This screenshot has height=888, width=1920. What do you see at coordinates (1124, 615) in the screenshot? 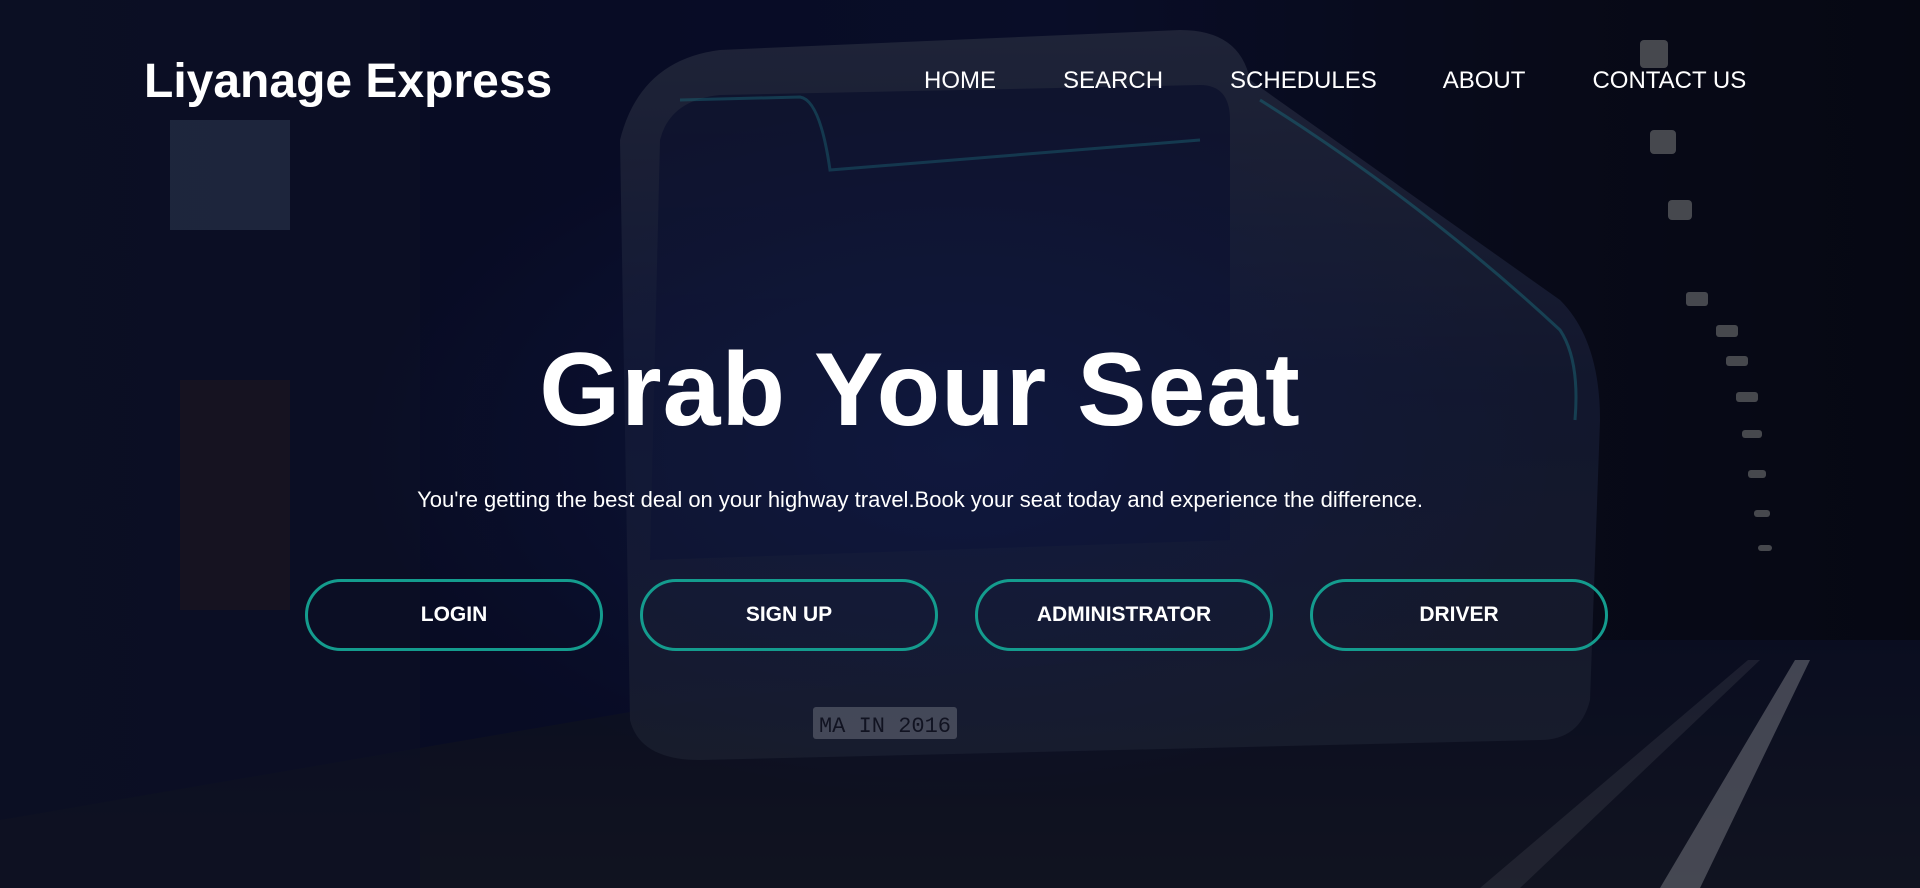
I see `administrator-button: ADMINISTRATOR` at bounding box center [1124, 615].